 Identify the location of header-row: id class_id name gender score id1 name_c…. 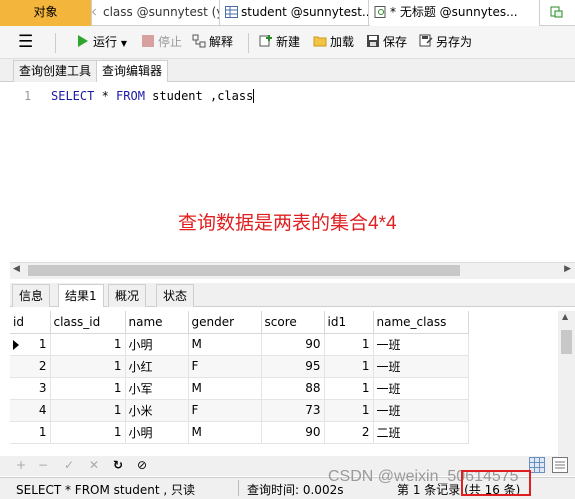
(239, 322).